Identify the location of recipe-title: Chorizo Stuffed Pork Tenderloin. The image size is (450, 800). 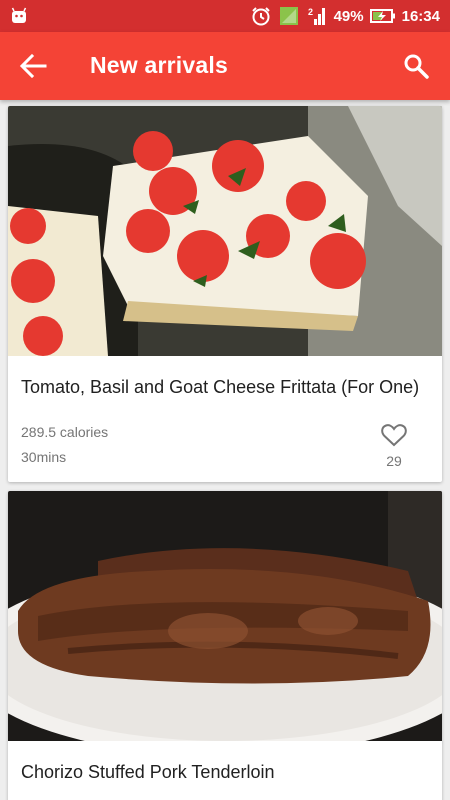
(148, 772).